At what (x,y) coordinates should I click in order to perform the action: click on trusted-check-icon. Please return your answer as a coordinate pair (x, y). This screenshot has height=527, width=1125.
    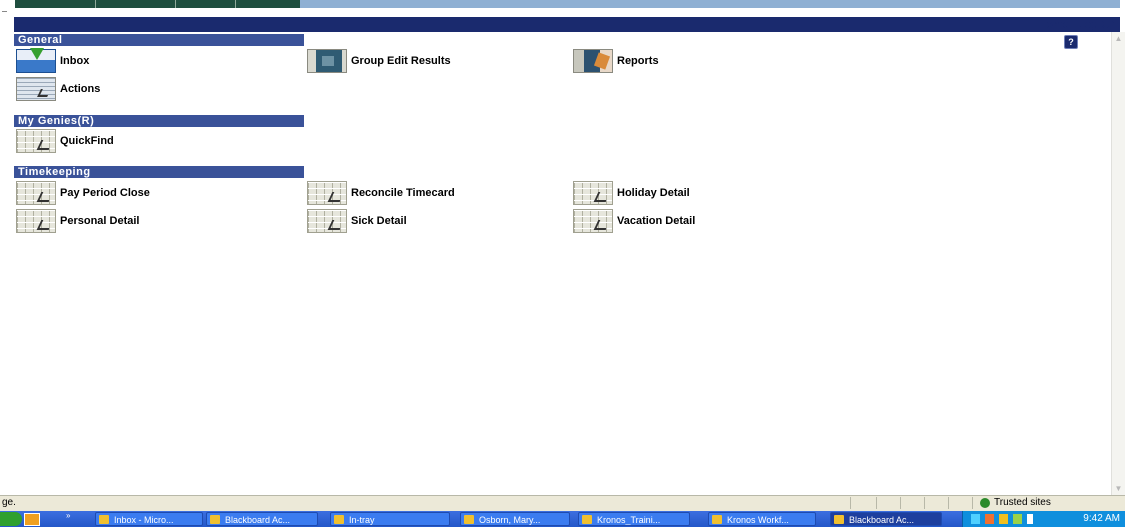
    Looking at the image, I should click on (985, 502).